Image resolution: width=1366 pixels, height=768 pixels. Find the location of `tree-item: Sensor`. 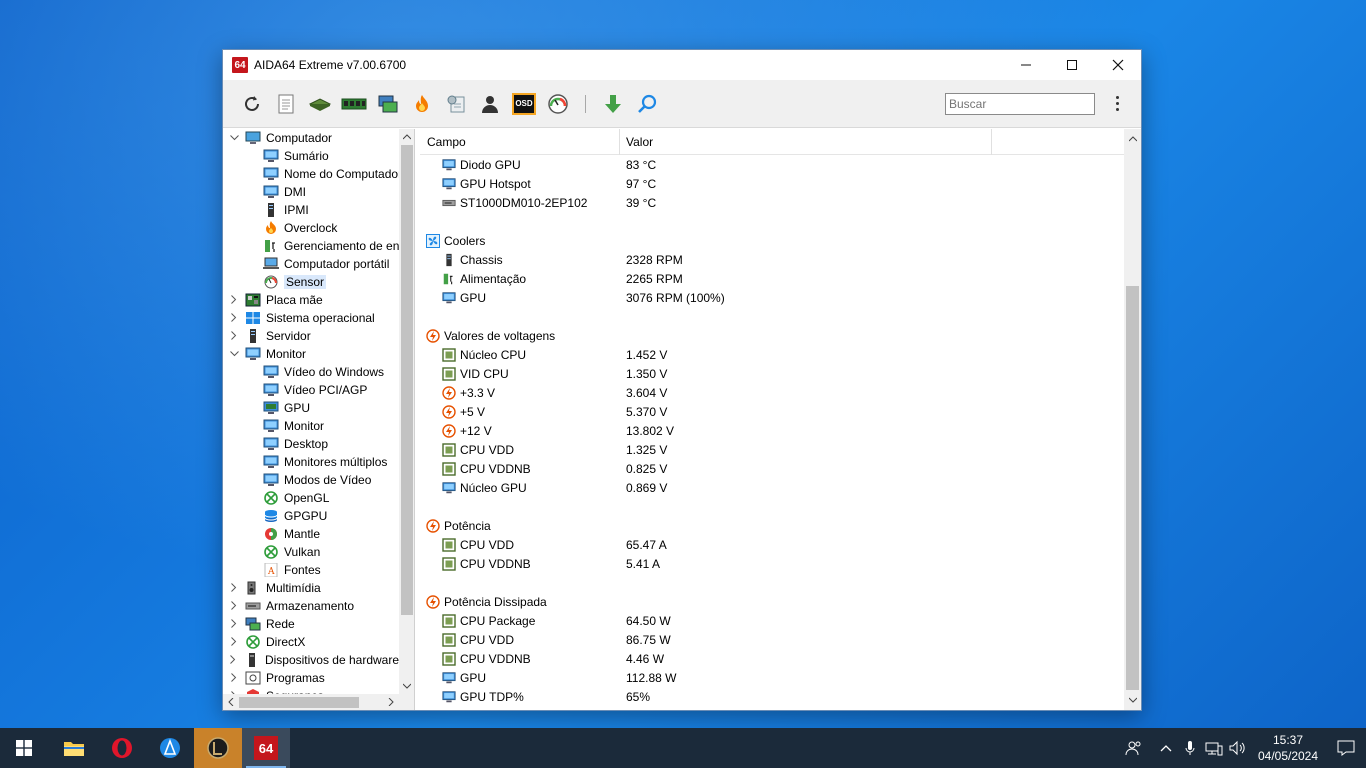

tree-item: Sensor is located at coordinates (311, 282).